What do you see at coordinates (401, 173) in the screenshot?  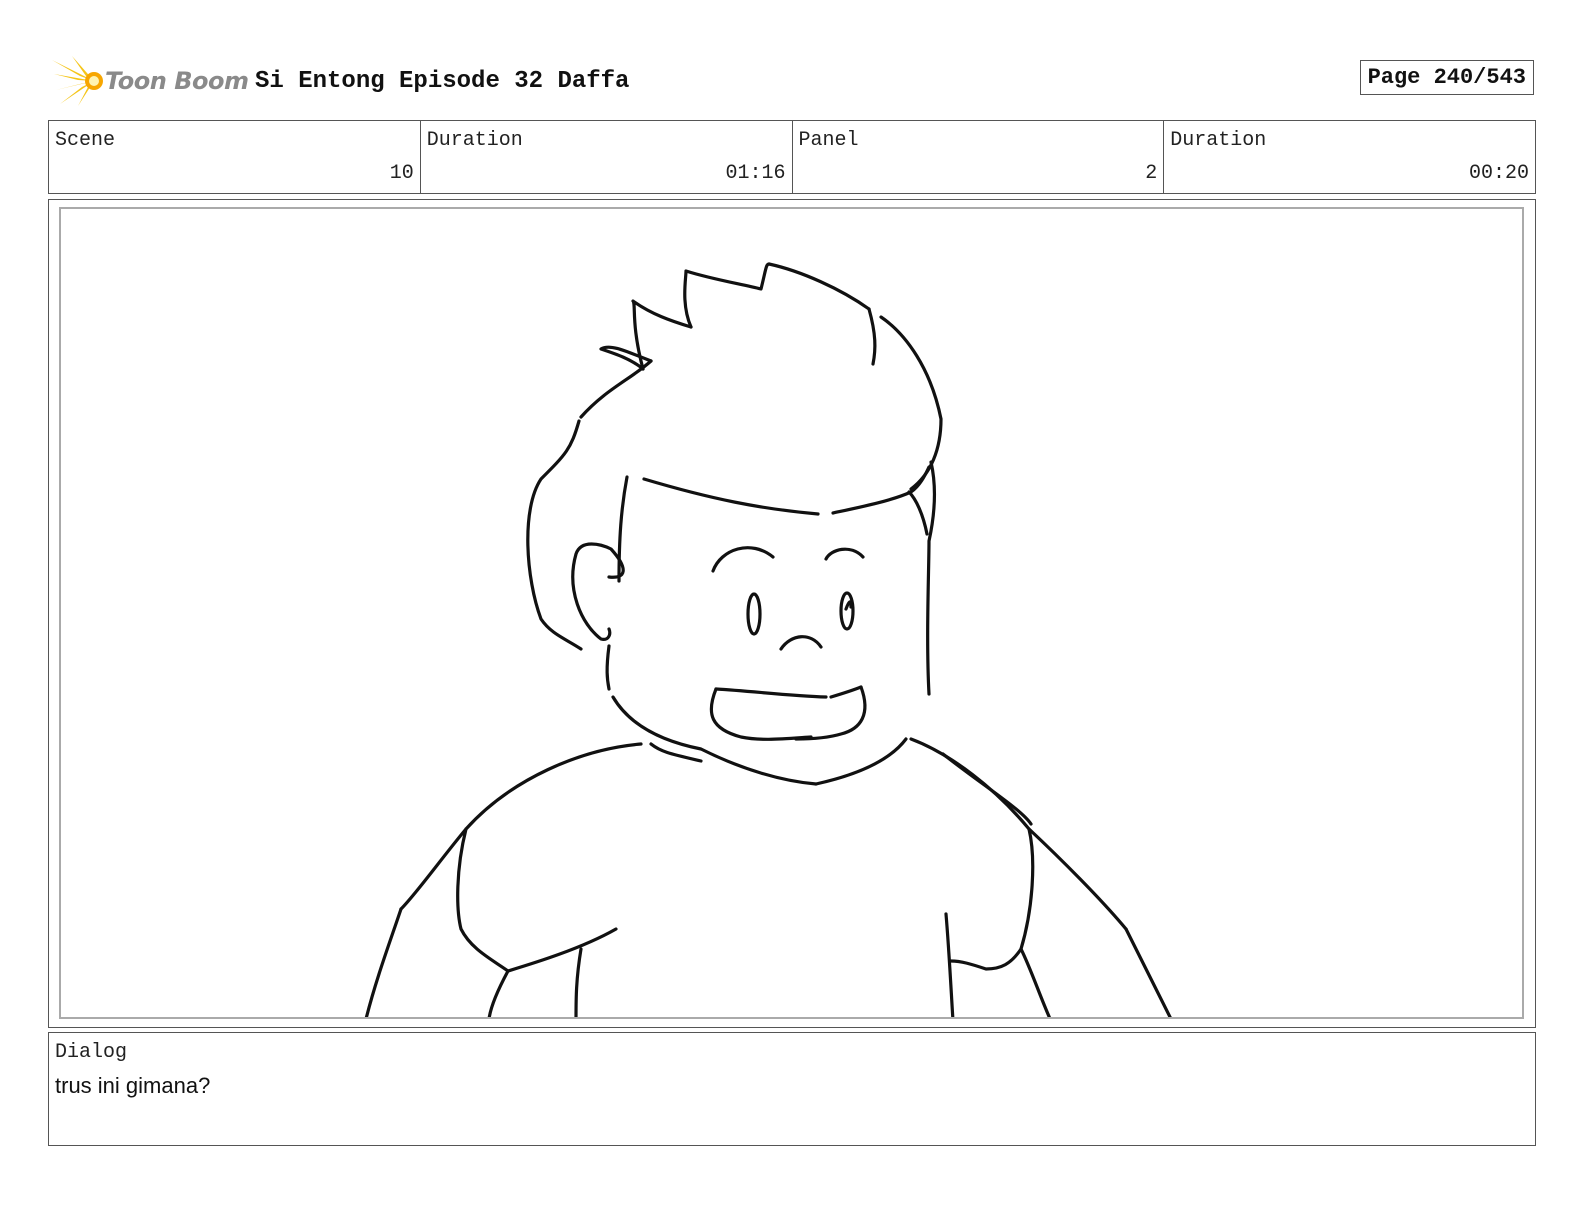 I see `scene-value: 10` at bounding box center [401, 173].